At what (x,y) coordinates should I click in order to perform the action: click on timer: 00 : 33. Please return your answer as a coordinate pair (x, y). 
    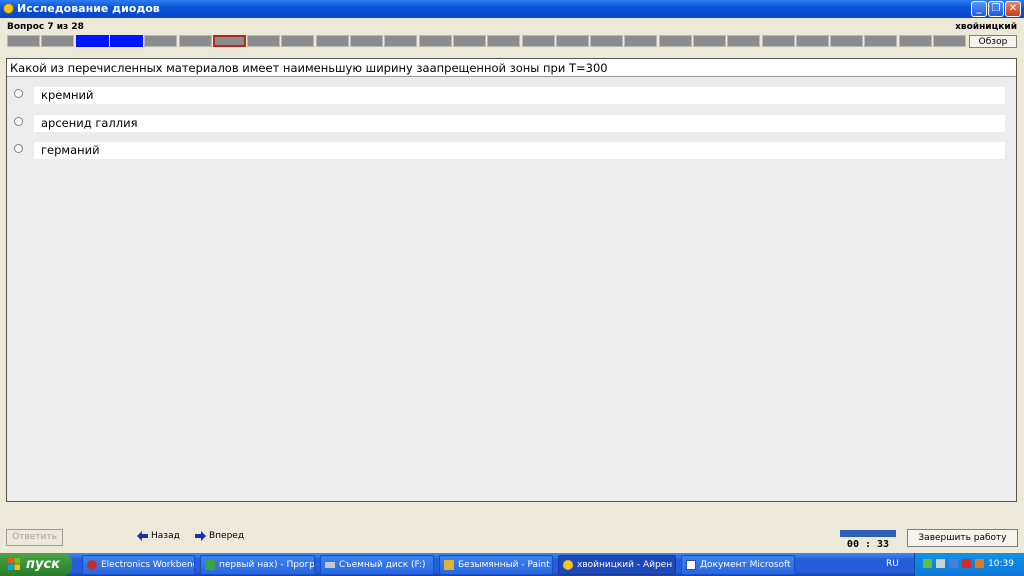
    Looking at the image, I should click on (868, 544).